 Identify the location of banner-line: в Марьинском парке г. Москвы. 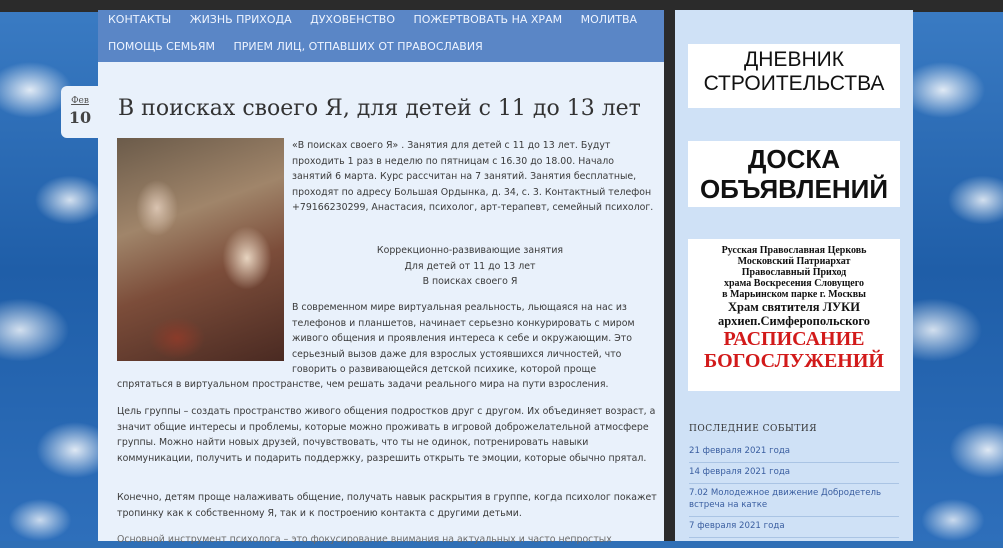
(794, 294).